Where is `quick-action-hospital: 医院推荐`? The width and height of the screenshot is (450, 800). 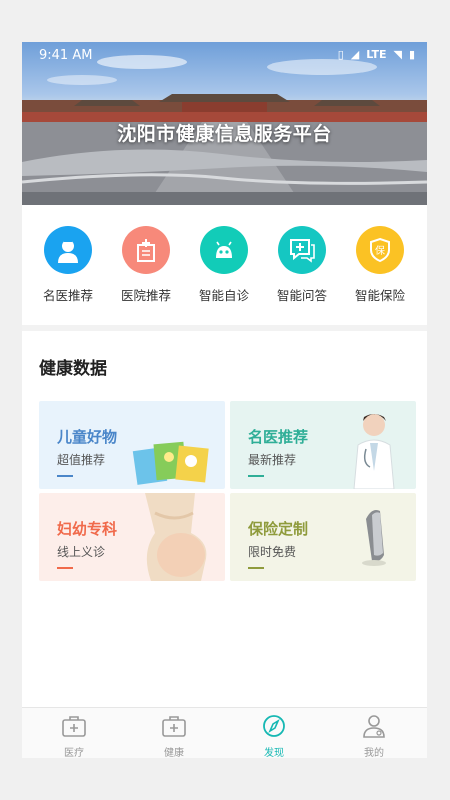
quick-action-hospital: 医院推荐 is located at coordinates (146, 265).